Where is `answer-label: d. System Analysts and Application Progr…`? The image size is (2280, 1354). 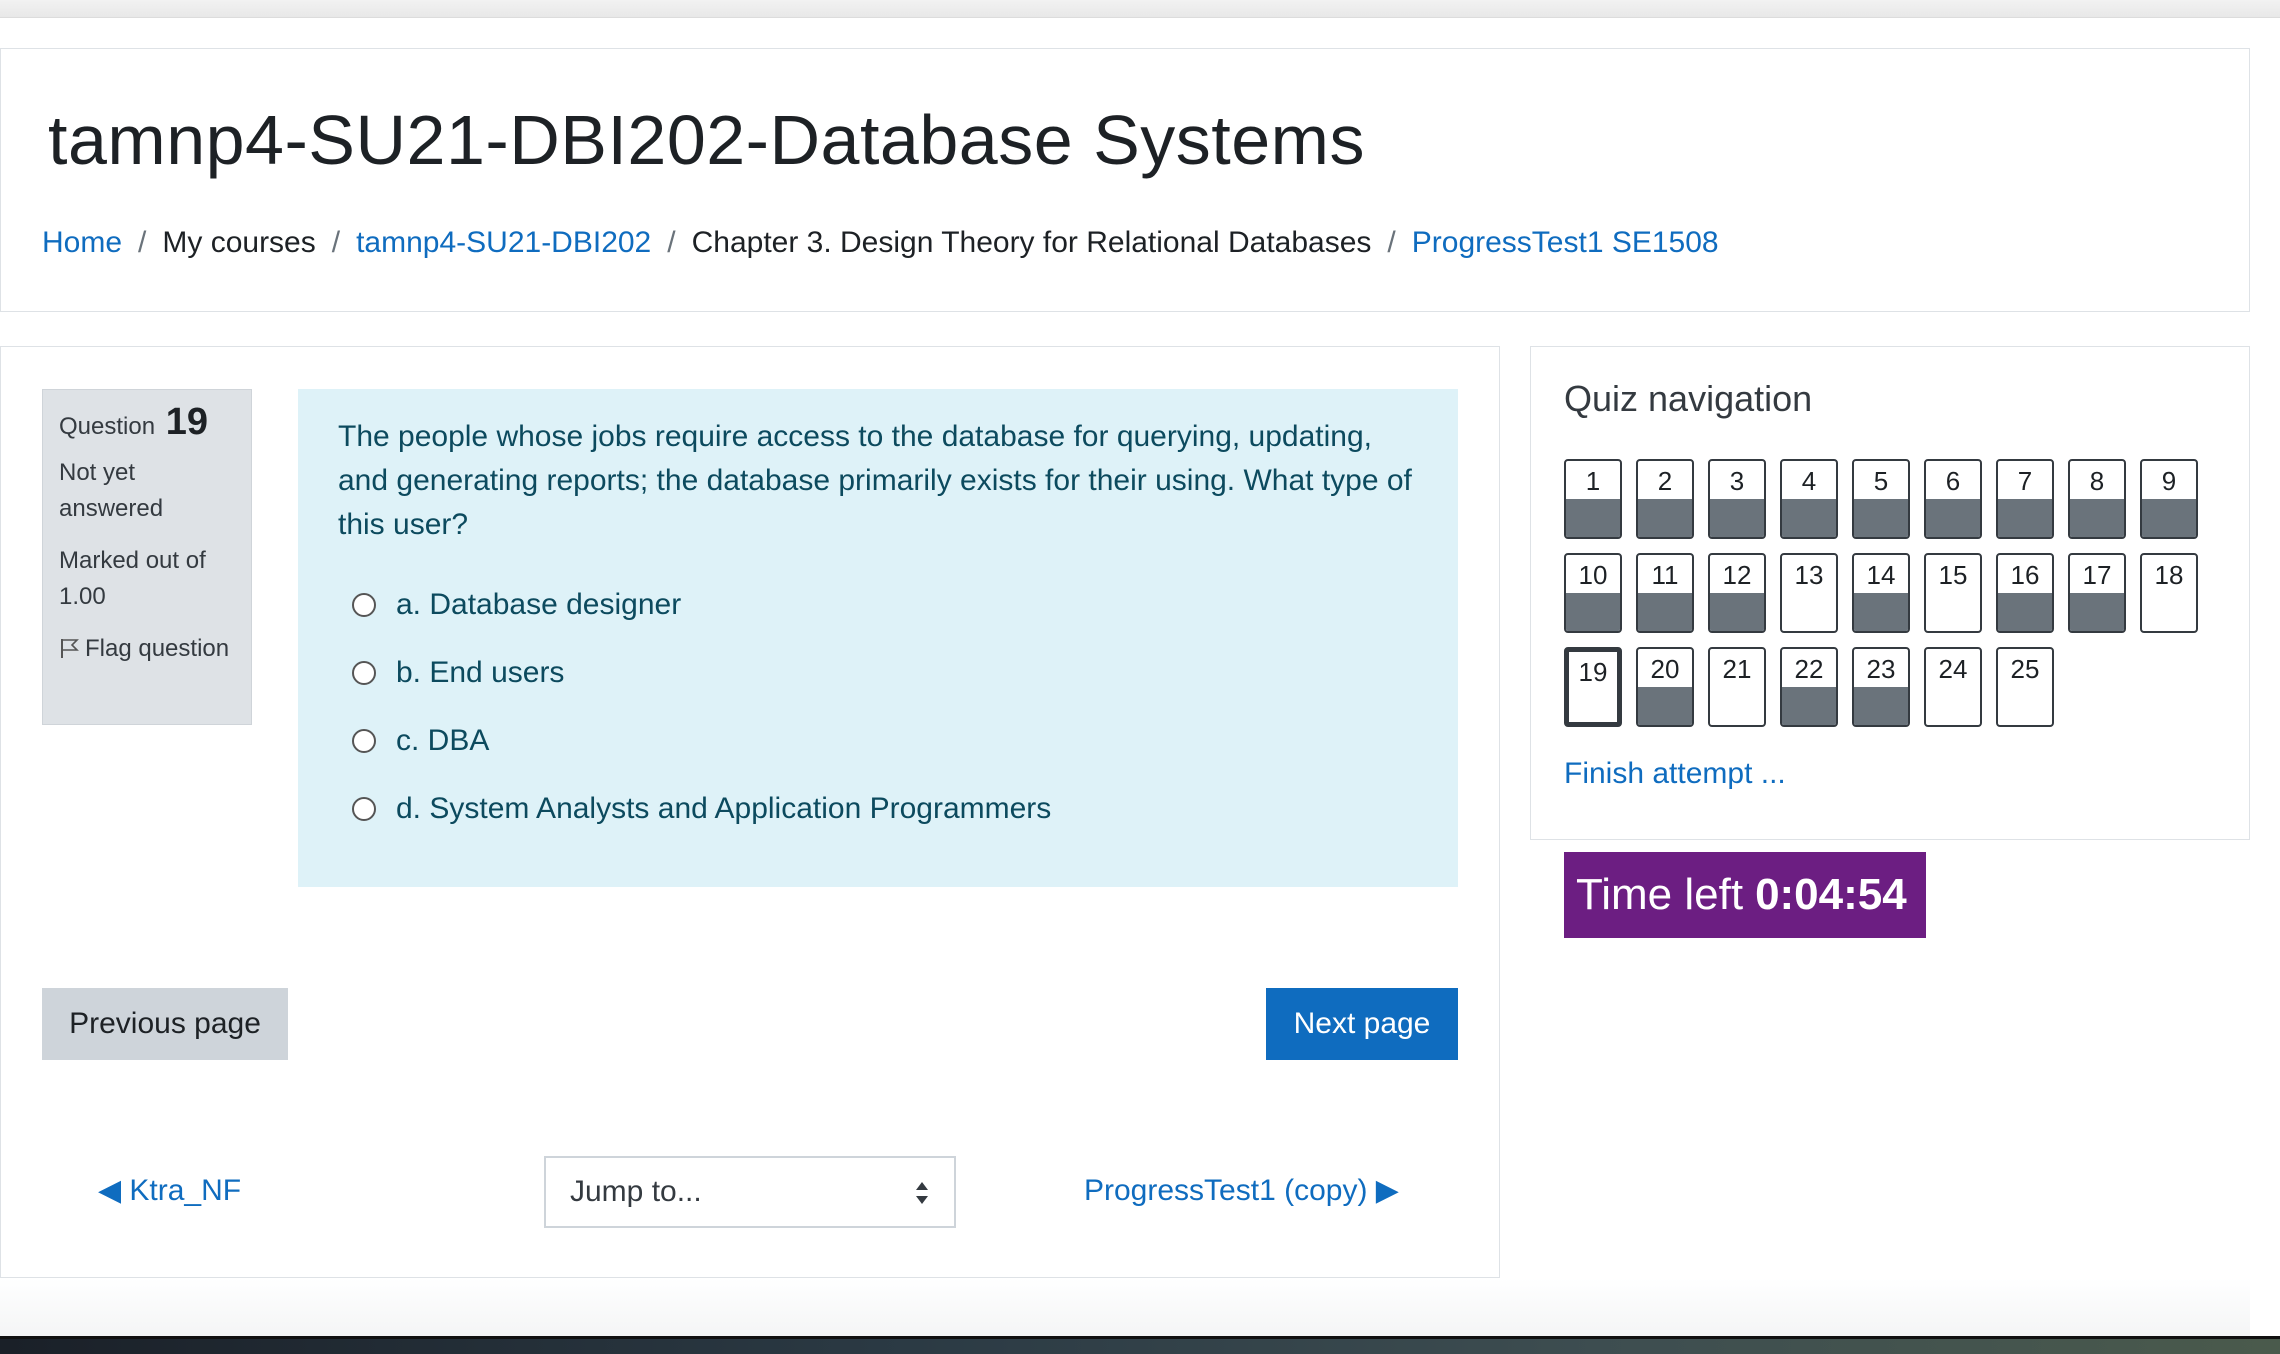
answer-label: d. System Analysts and Application Progr… is located at coordinates (723, 809).